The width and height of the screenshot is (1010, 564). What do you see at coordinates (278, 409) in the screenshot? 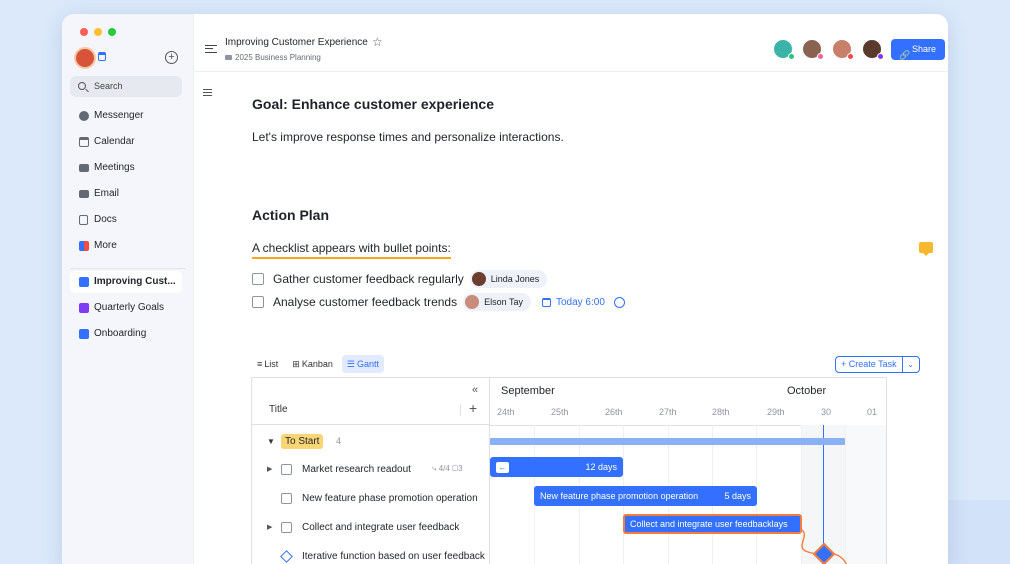
I see `title-column-header: Title` at bounding box center [278, 409].